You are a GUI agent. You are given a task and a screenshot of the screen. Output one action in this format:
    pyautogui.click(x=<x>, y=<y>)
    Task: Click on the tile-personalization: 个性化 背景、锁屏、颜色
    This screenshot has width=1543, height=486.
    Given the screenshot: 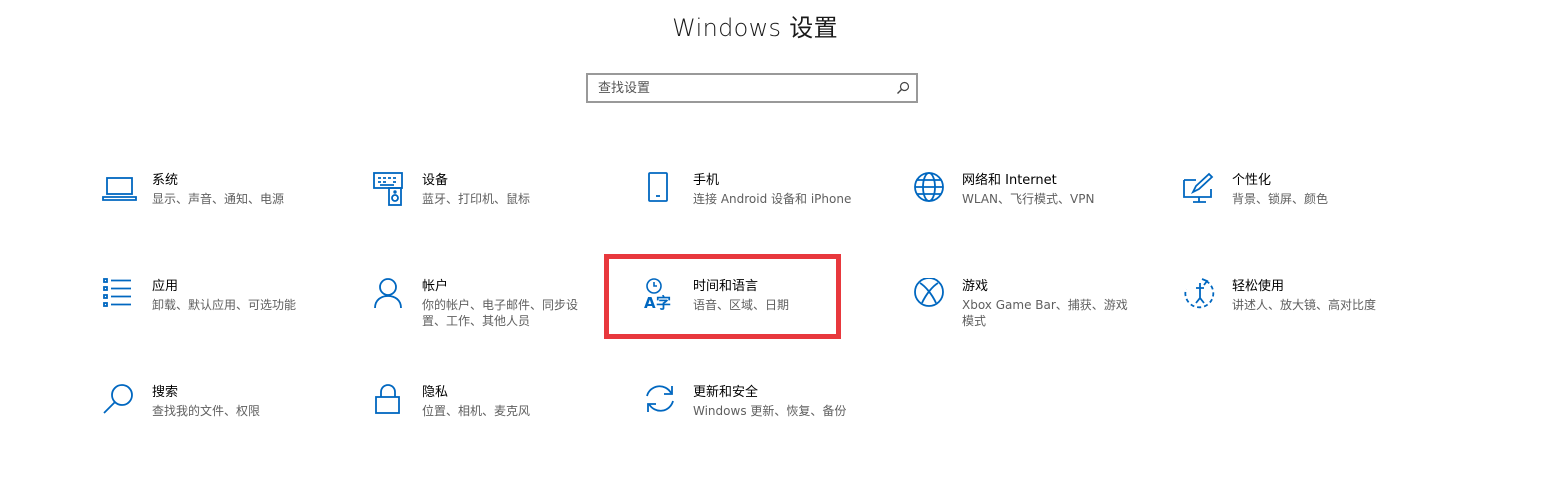 What is the action you would take?
    pyautogui.click(x=1312, y=207)
    